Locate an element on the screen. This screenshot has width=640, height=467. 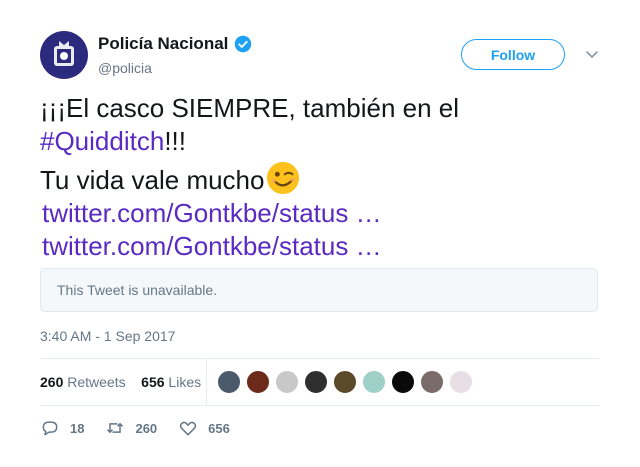
heart-icon is located at coordinates (188, 428).